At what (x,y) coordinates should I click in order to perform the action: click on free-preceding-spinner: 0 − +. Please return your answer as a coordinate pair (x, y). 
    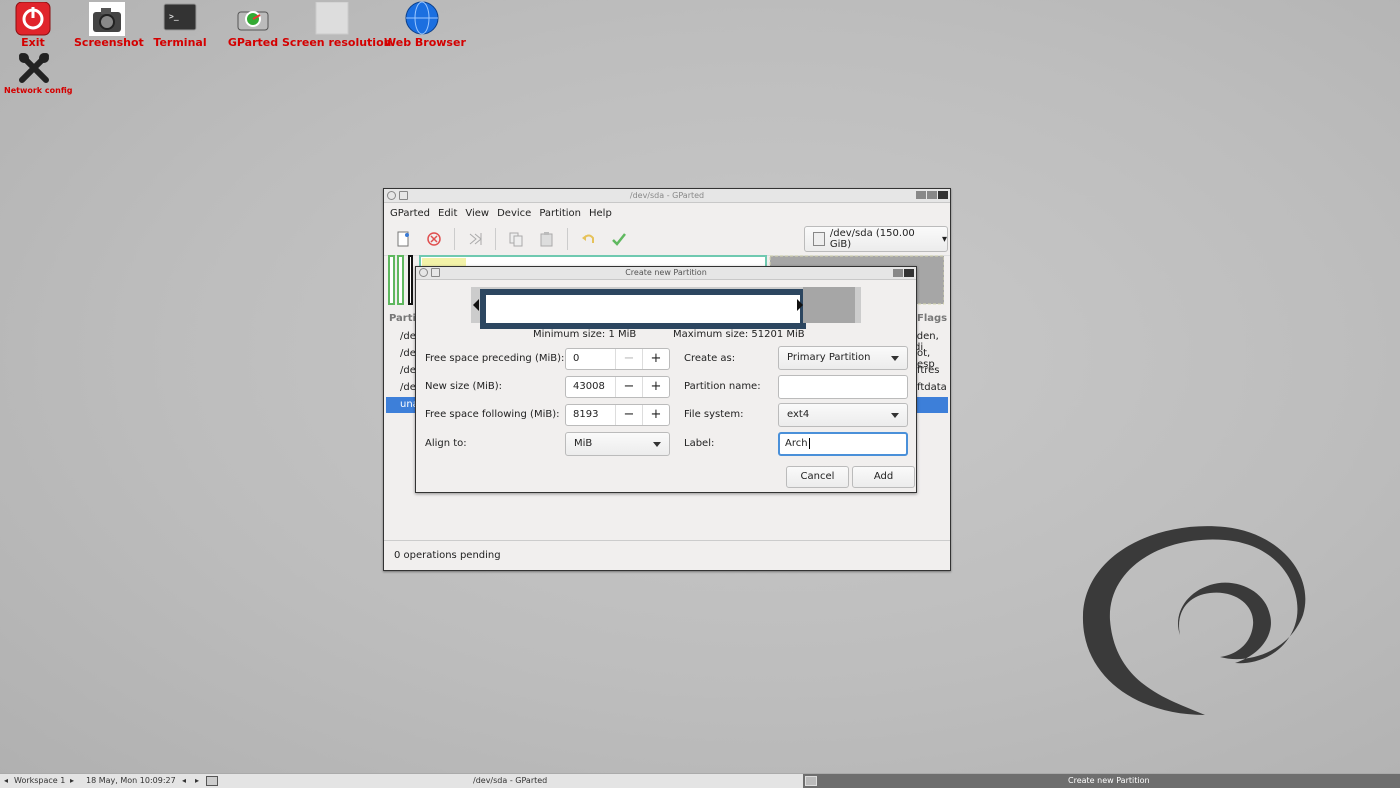
    Looking at the image, I should click on (617, 359).